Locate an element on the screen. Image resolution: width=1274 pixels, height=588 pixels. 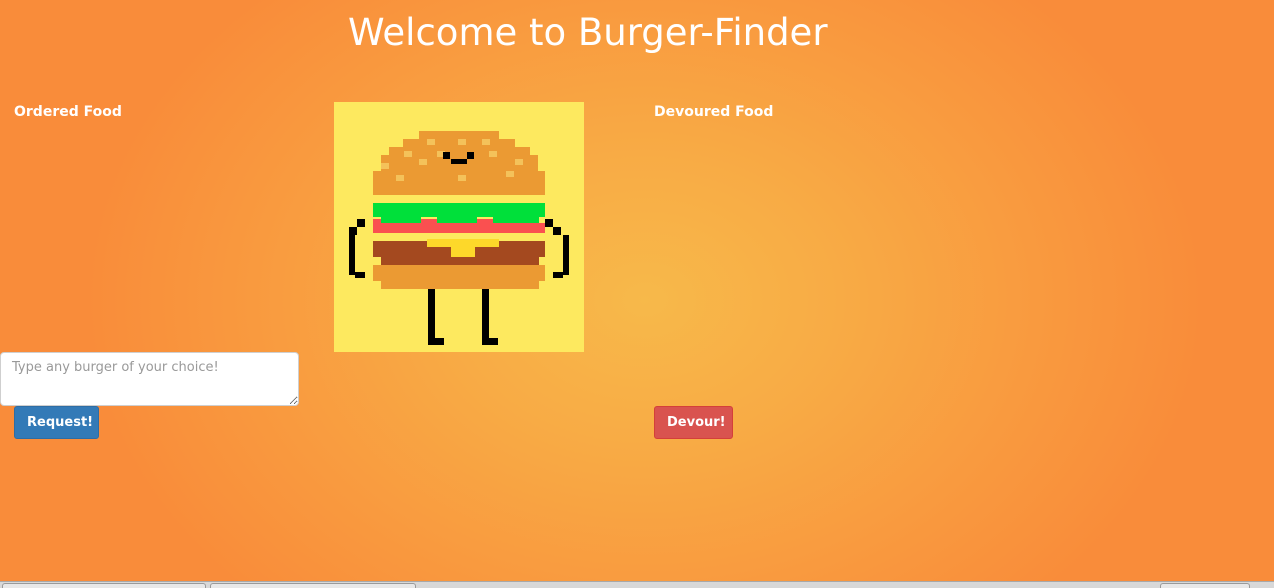
devoured-food-label: Devoured Food is located at coordinates (714, 112).